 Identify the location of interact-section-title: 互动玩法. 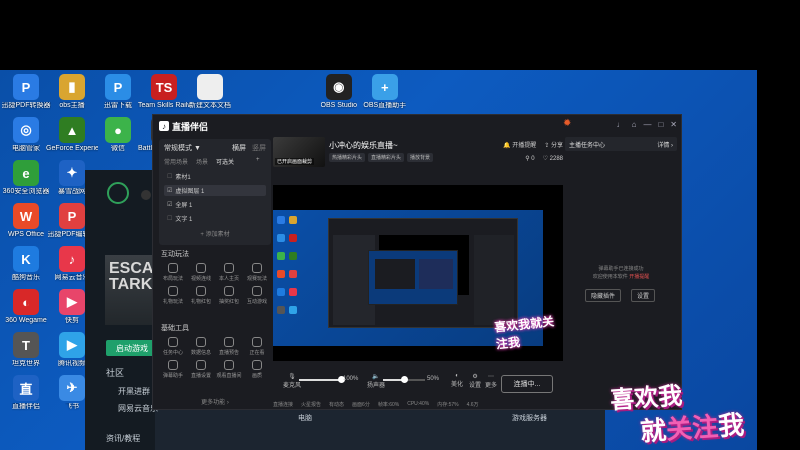
(175, 254).